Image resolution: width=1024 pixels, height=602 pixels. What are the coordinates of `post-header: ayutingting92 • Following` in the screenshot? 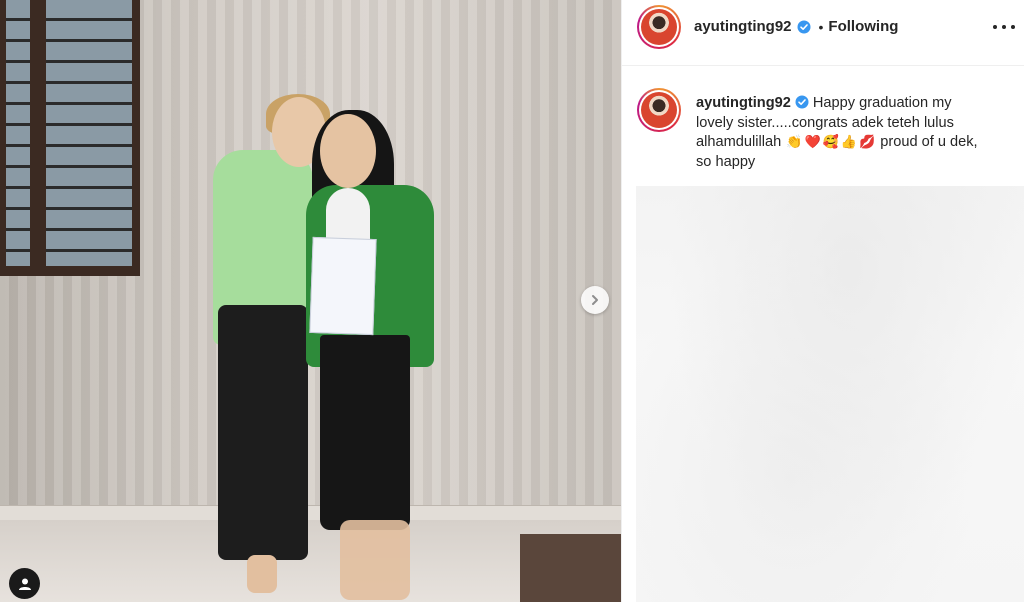 It's located at (823, 33).